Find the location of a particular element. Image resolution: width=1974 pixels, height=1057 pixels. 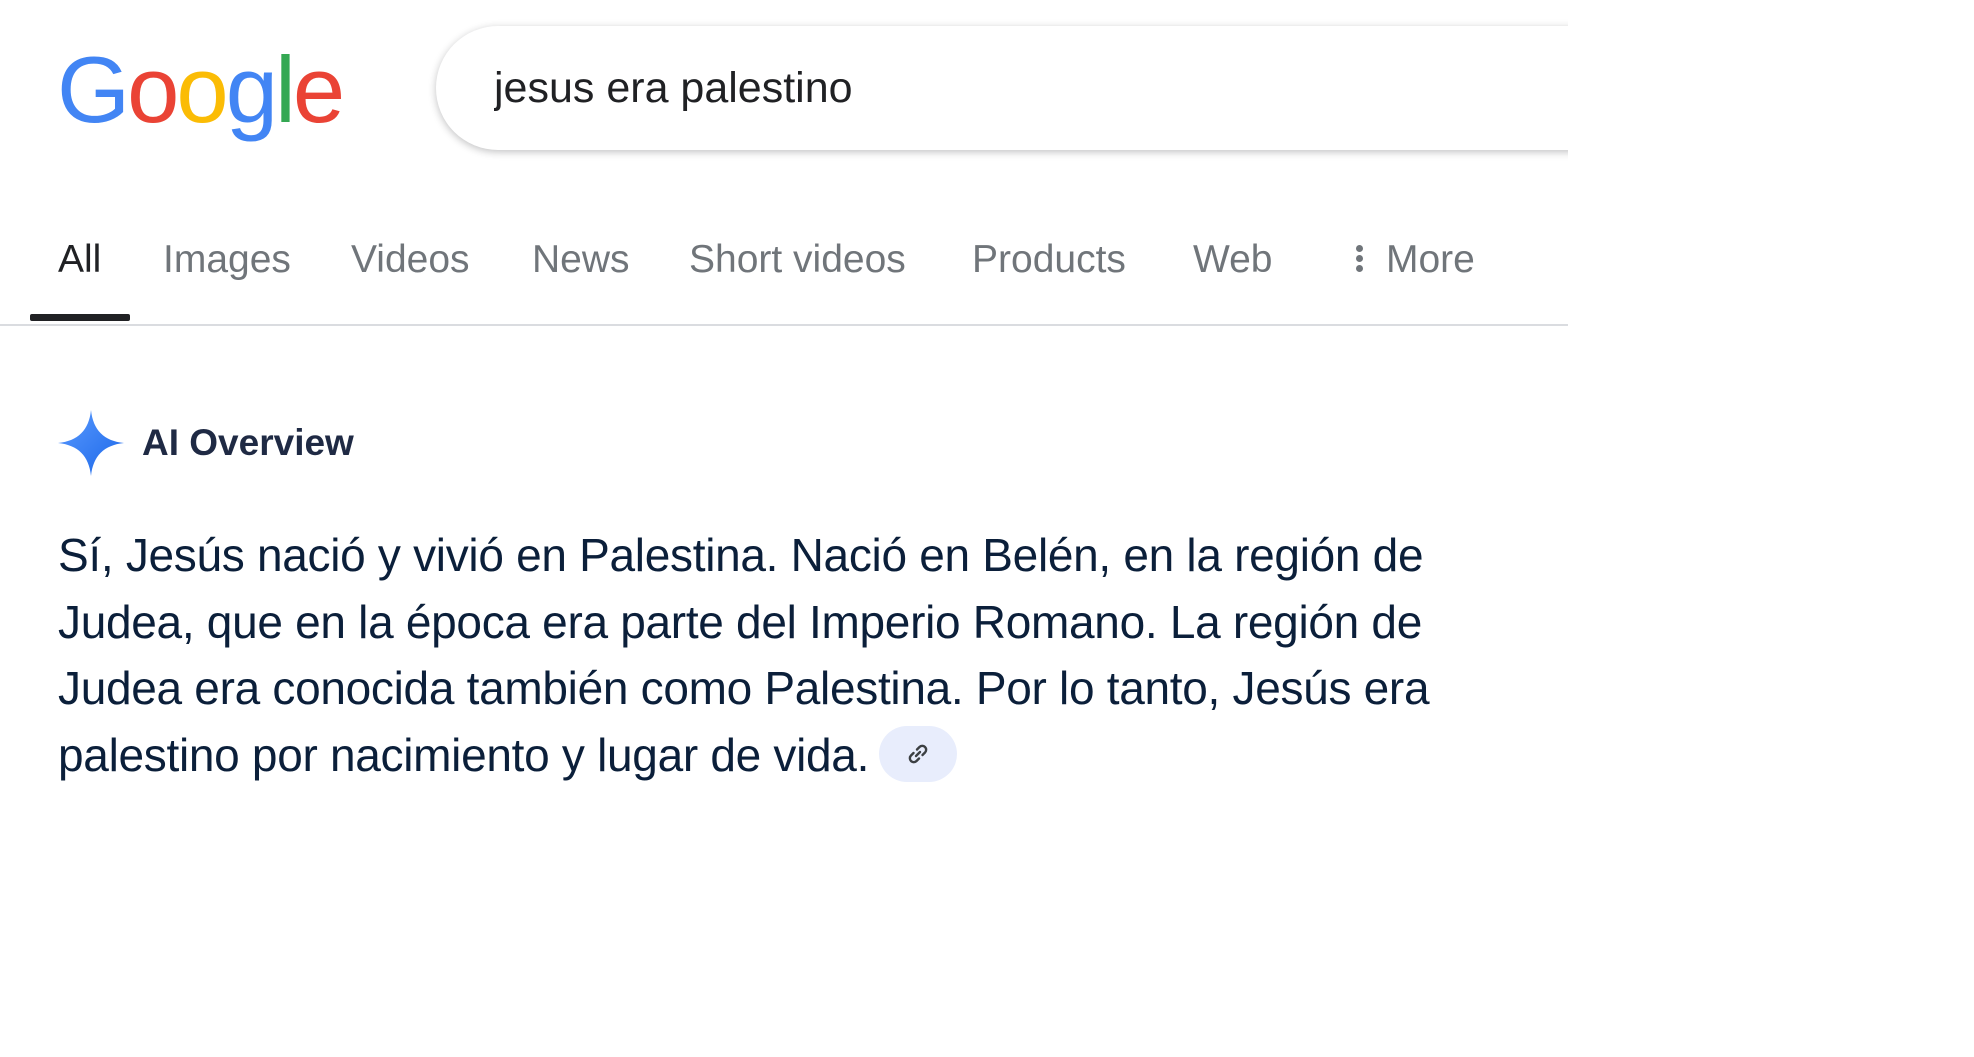

sparkle-icon is located at coordinates (91, 443).